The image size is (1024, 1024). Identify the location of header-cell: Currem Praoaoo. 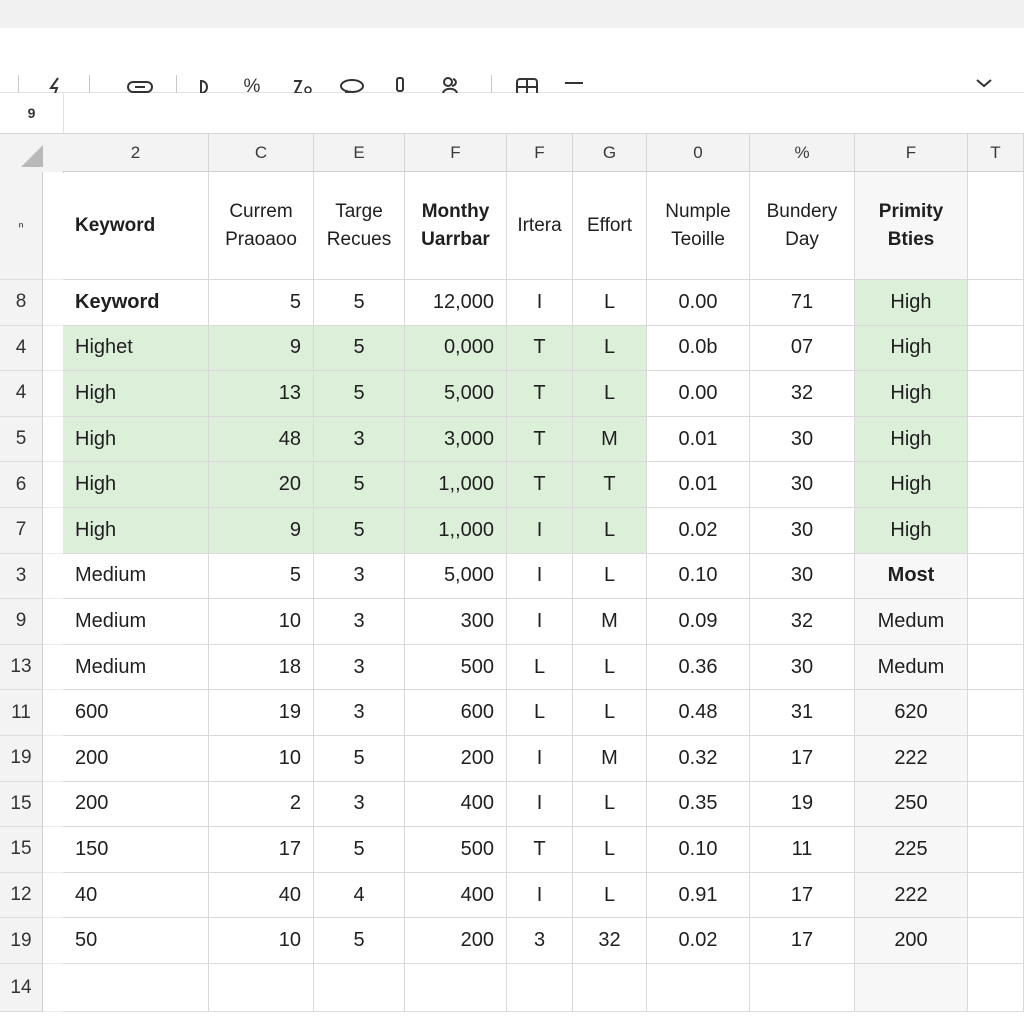
(261, 226).